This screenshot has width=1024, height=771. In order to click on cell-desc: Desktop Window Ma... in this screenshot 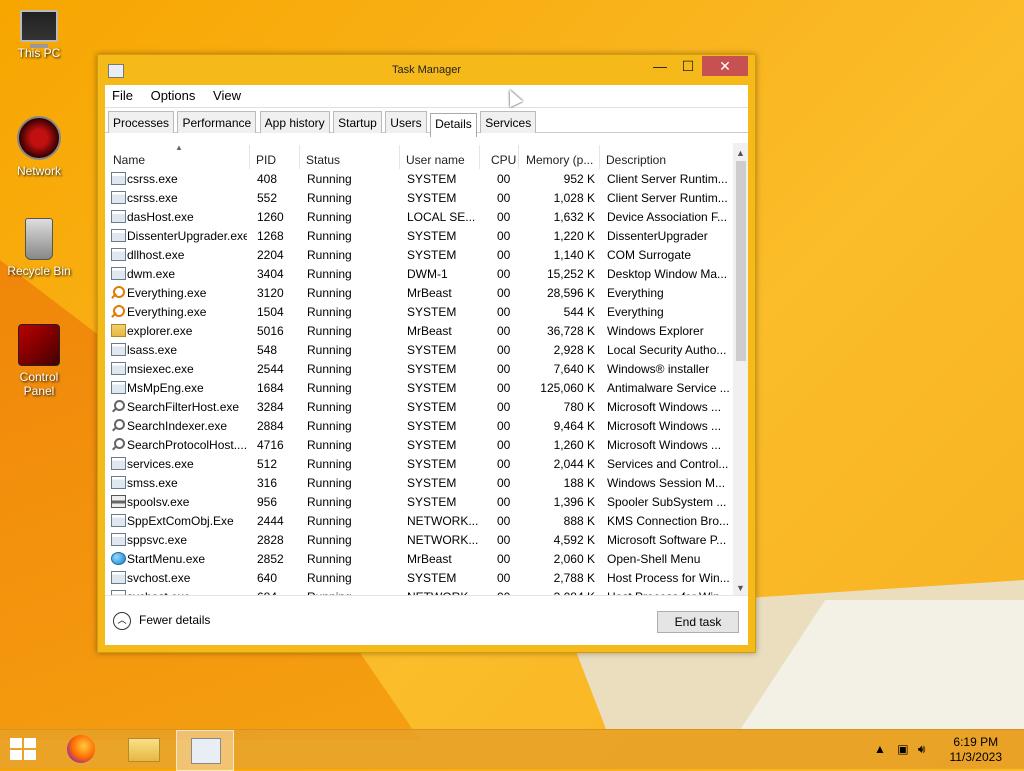, I will do `click(667, 274)`.